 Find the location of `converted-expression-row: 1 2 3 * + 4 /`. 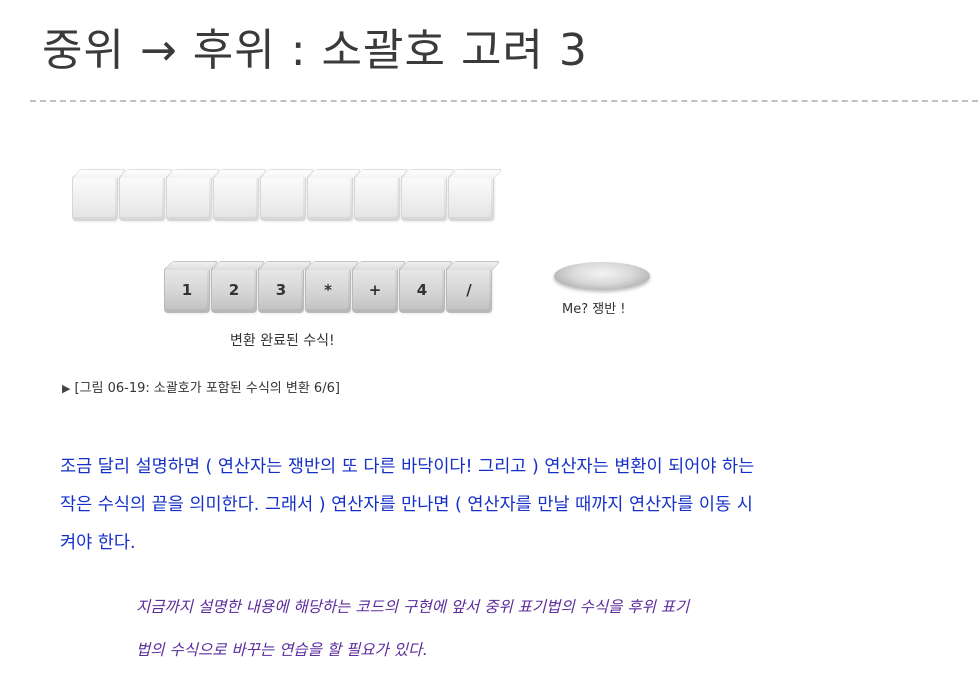

converted-expression-row: 1 2 3 * + 4 / is located at coordinates (328, 290).